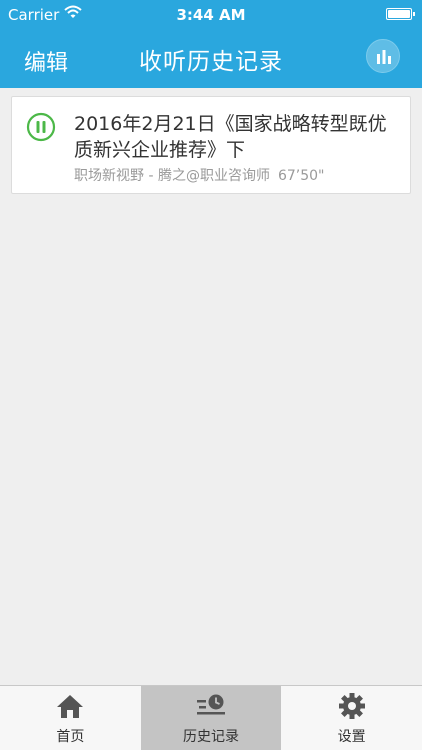 This screenshot has height=750, width=422. Describe the element at coordinates (211, 737) in the screenshot. I see `tab-history-label: 历史记录` at that location.